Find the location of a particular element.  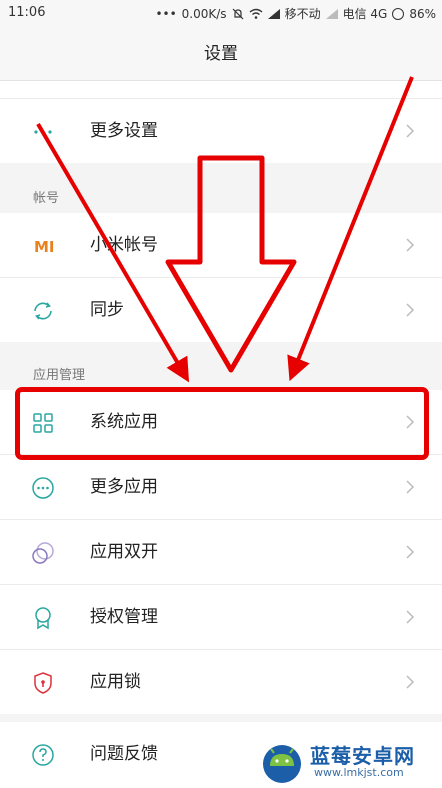

arrow-left is located at coordinates (113, 252).